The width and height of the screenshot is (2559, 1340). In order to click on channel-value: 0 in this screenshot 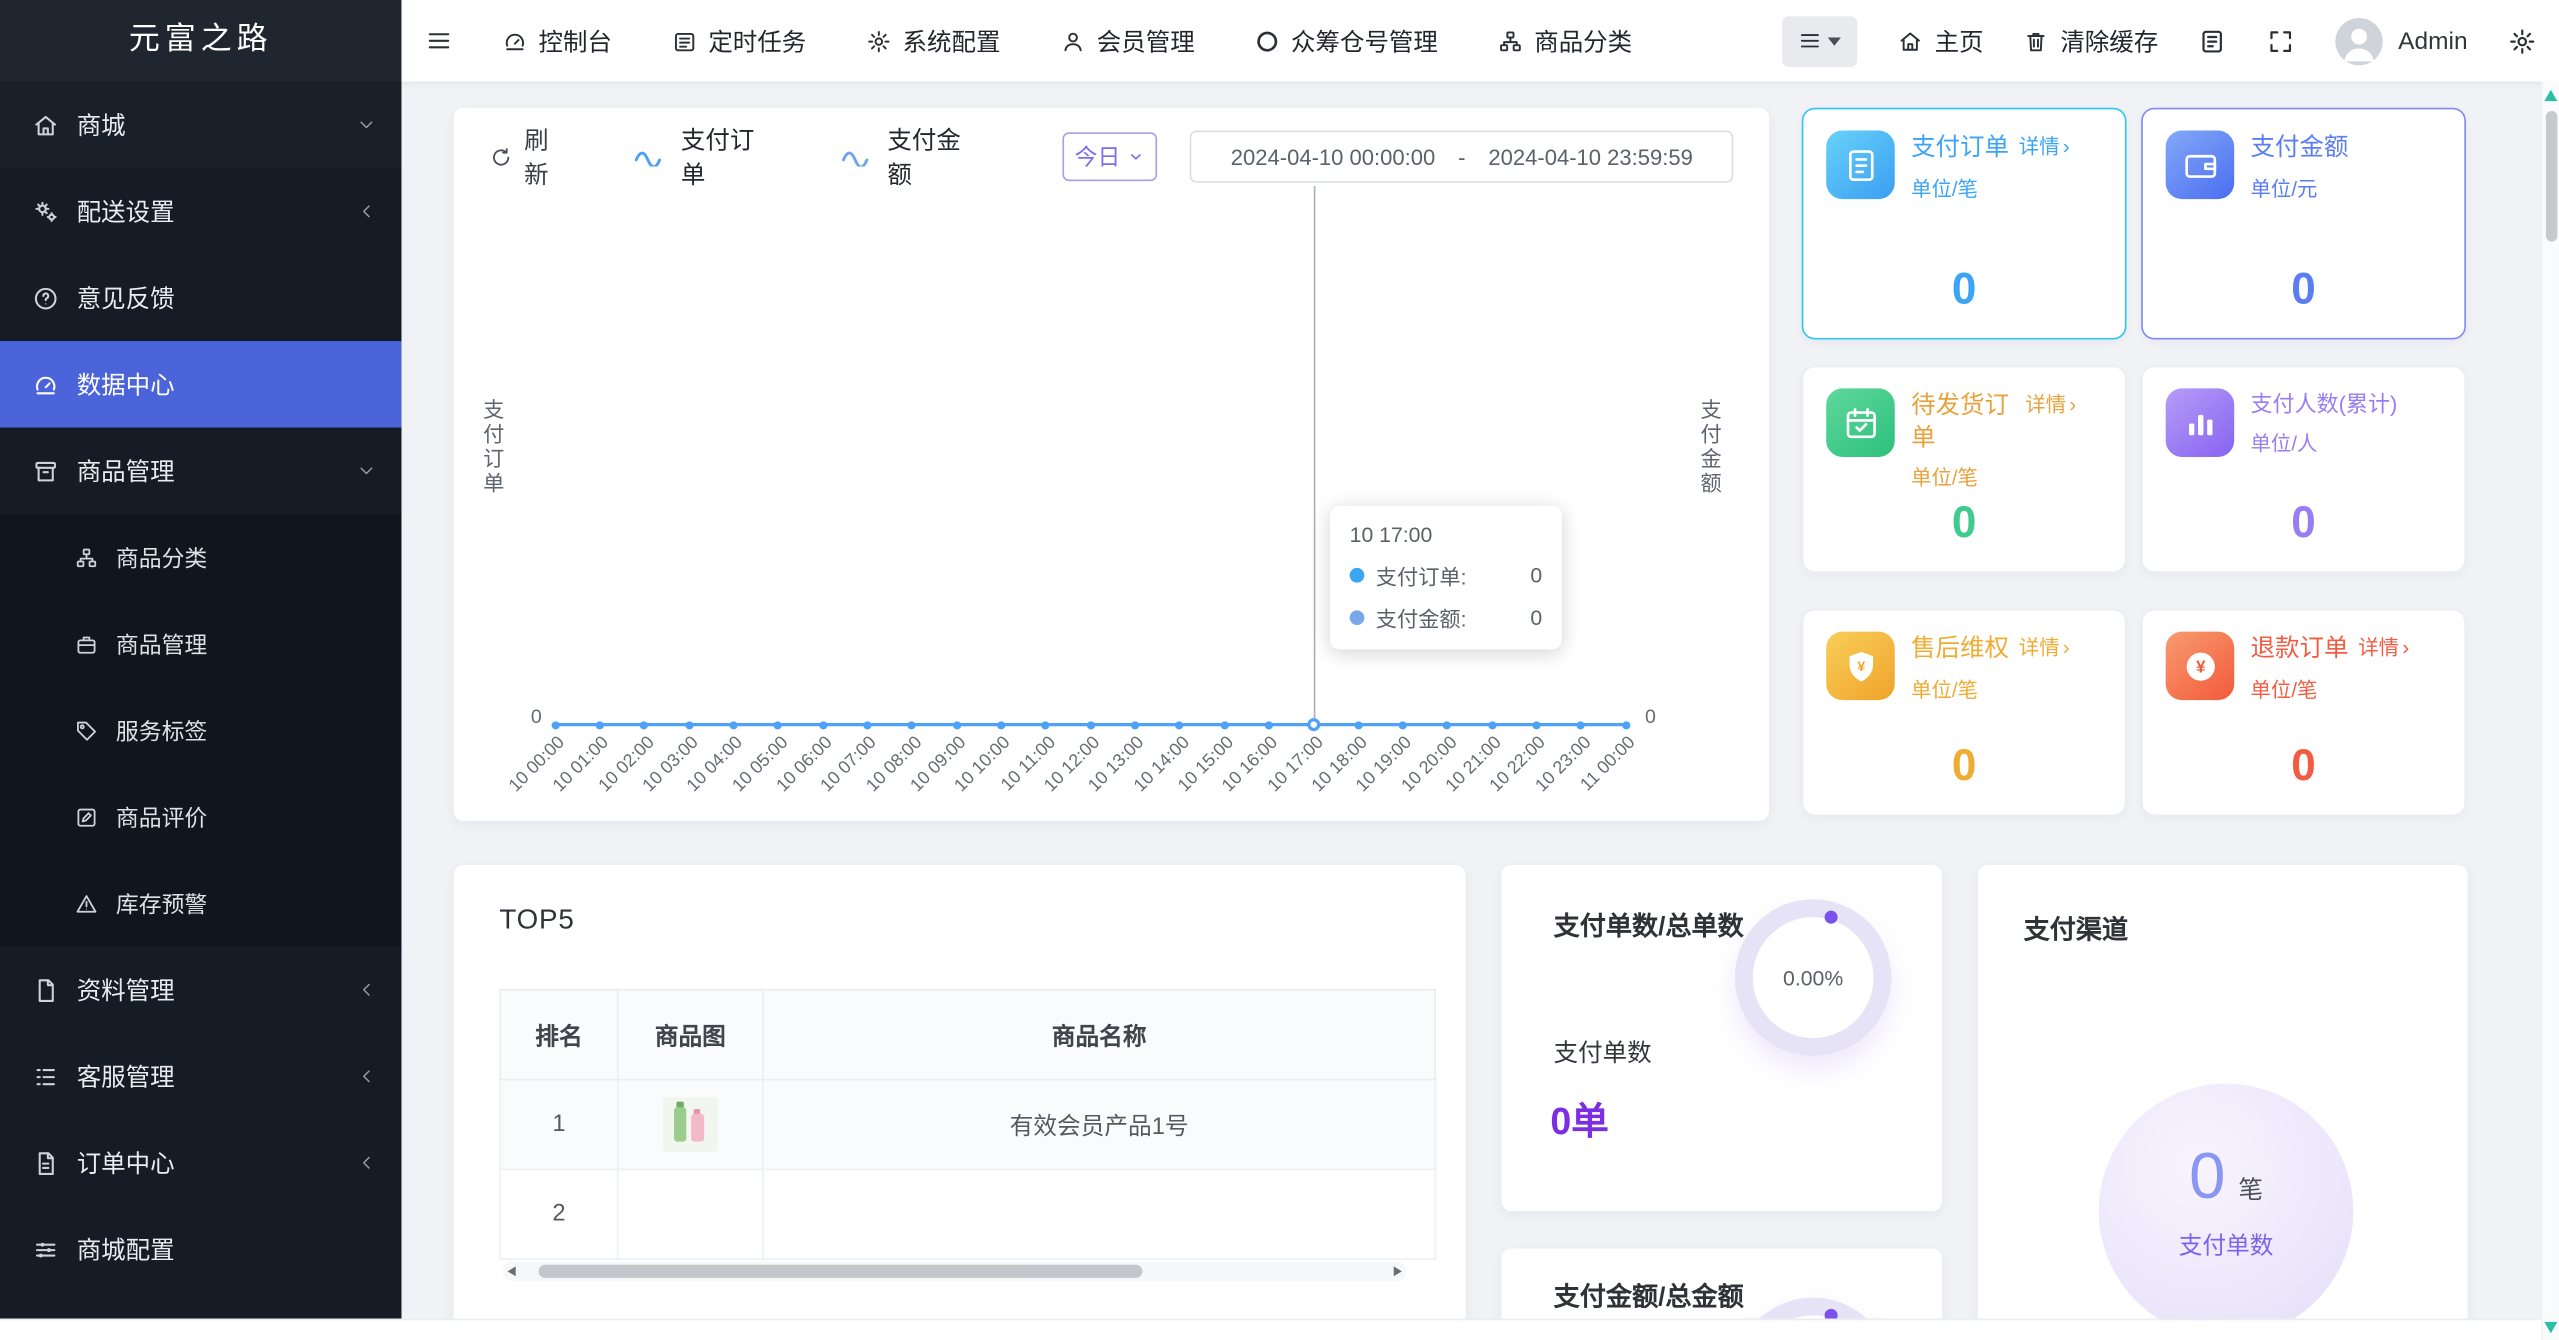, I will do `click(2207, 1176)`.